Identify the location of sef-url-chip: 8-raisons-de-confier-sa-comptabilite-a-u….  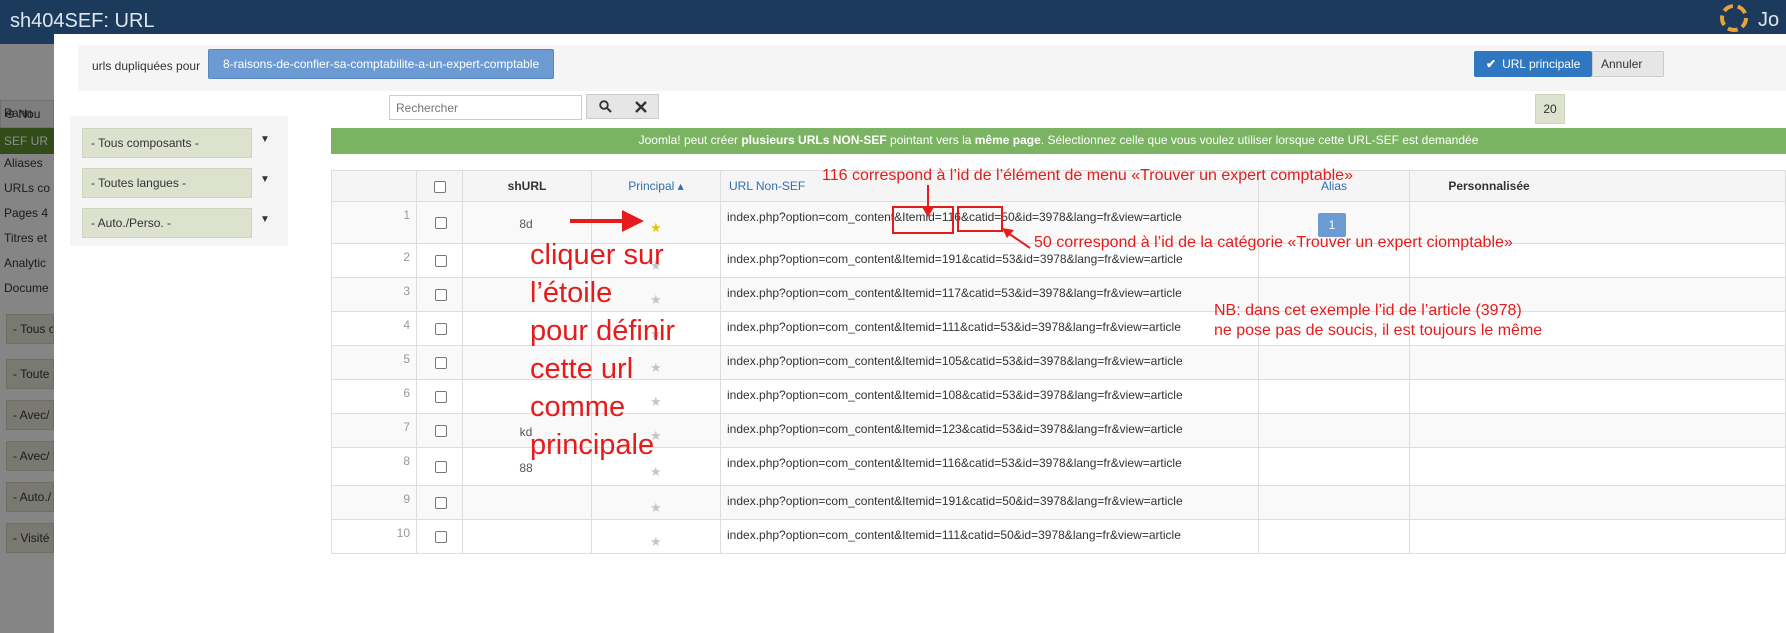
(381, 64).